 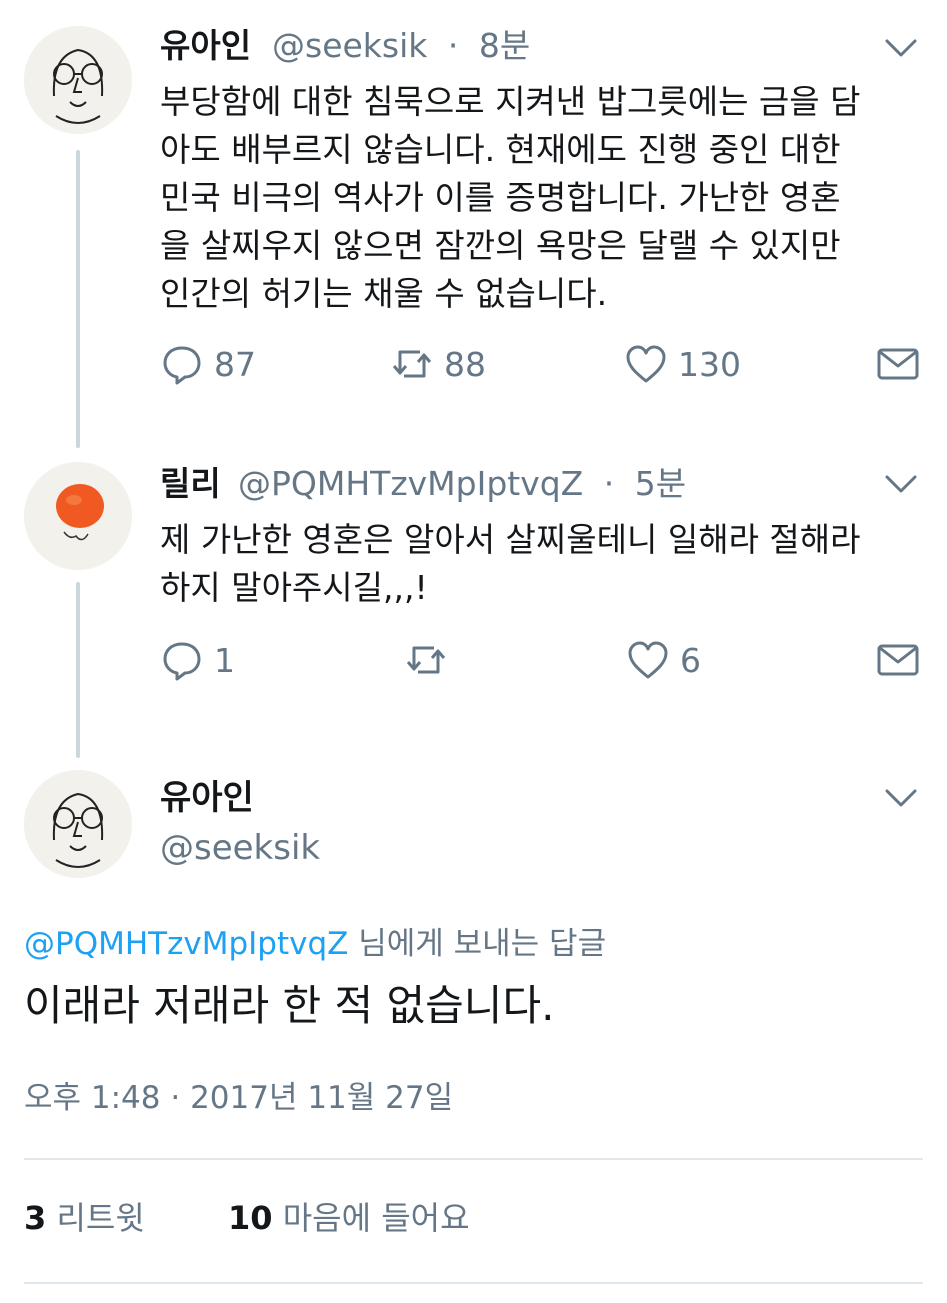 What do you see at coordinates (208, 364) in the screenshot?
I see `reply-button: 87` at bounding box center [208, 364].